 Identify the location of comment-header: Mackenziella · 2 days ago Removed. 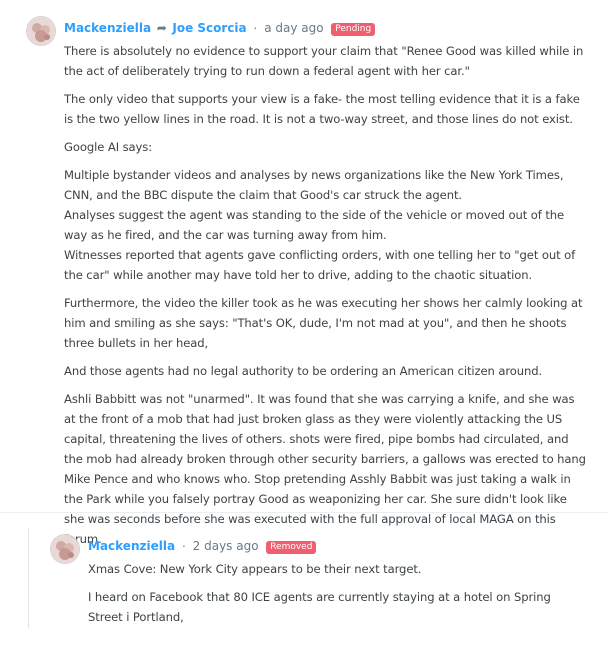
(202, 546).